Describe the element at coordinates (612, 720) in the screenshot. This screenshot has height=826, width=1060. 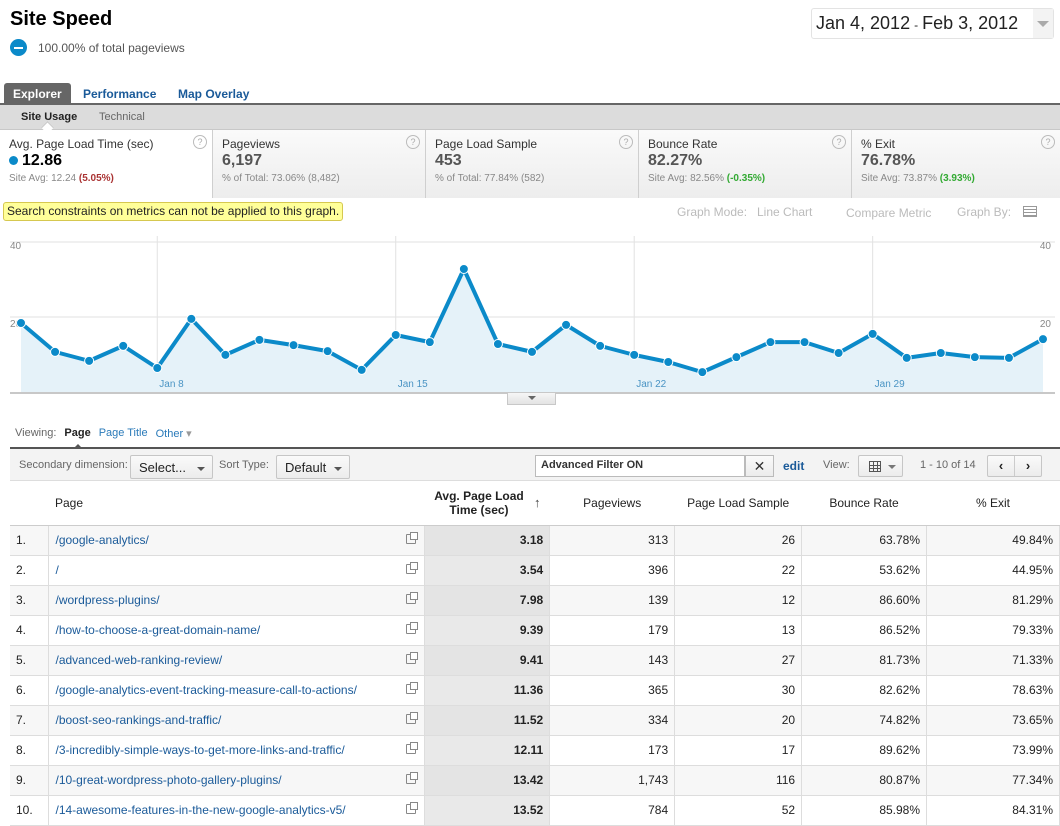
I see `pageviews-cell: 334` at that location.